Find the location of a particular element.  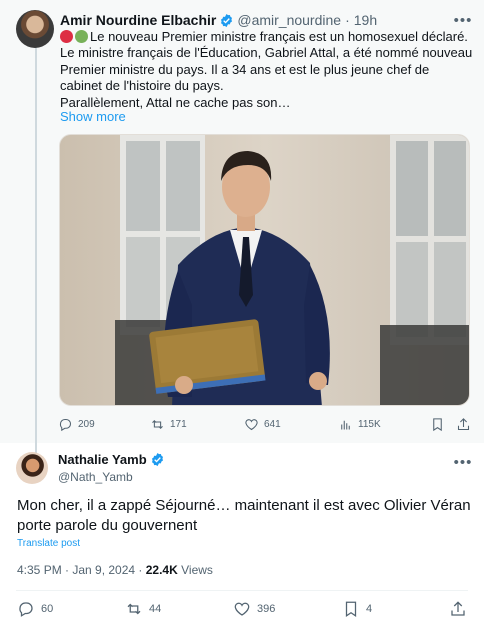

tweet-actions: 209 171 641 115K is located at coordinates (266, 426).